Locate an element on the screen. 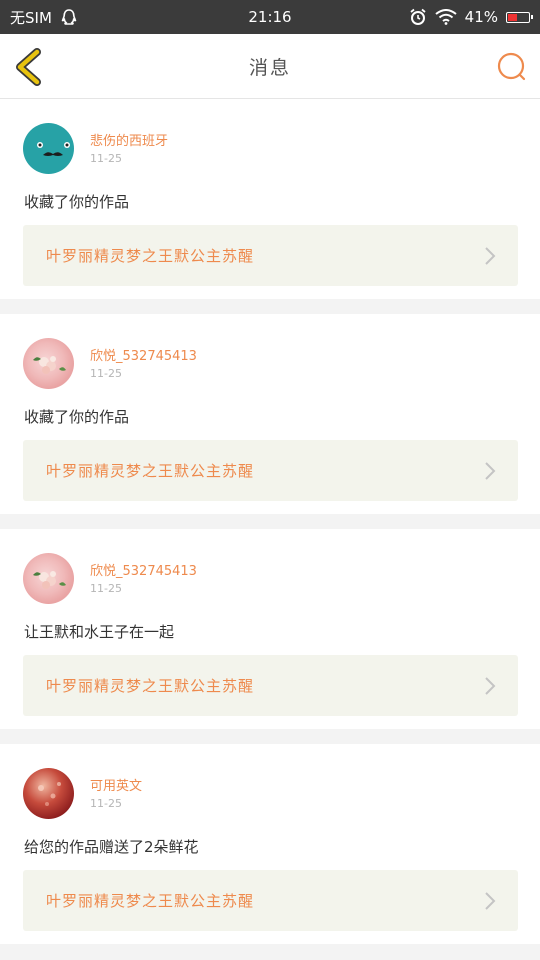 This screenshot has height=960, width=540. battery-percent: 41% is located at coordinates (481, 17).